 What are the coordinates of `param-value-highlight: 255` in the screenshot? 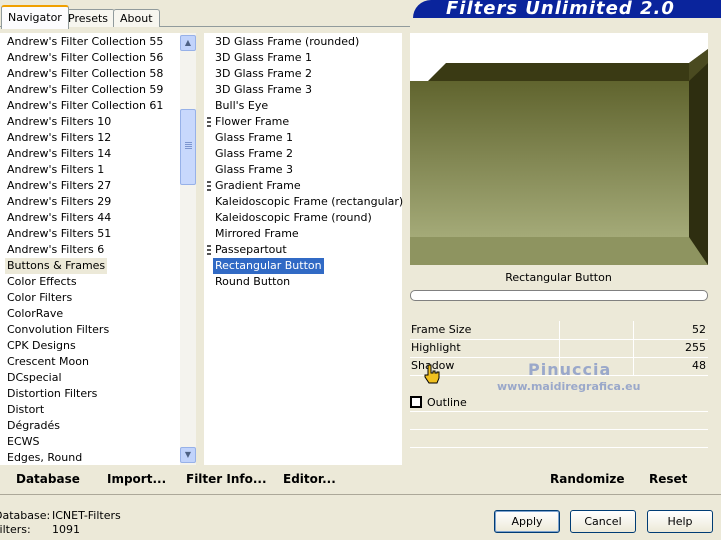 It's located at (695, 348).